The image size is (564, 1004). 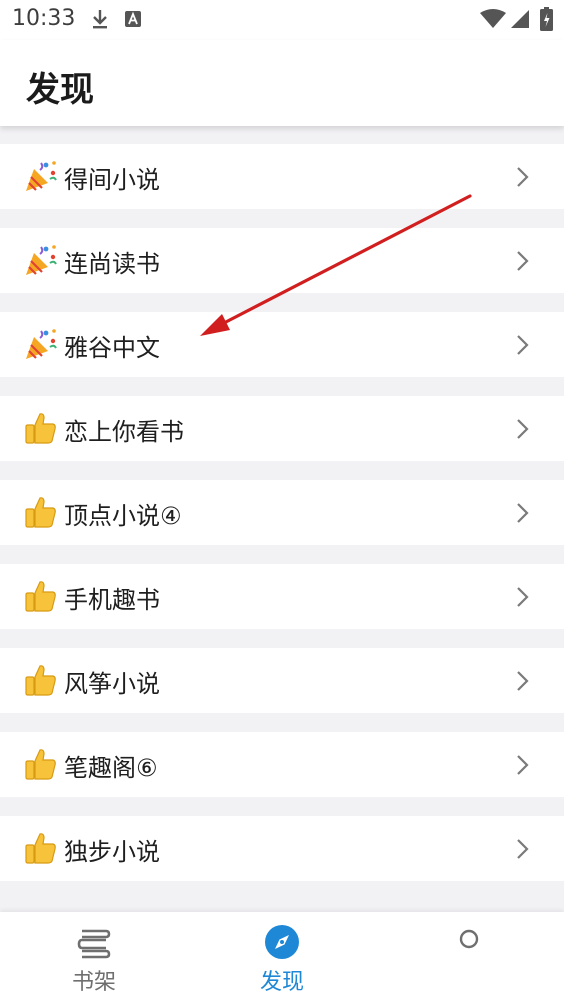 What do you see at coordinates (112, 852) in the screenshot?
I see `list-item-label: 独步小说` at bounding box center [112, 852].